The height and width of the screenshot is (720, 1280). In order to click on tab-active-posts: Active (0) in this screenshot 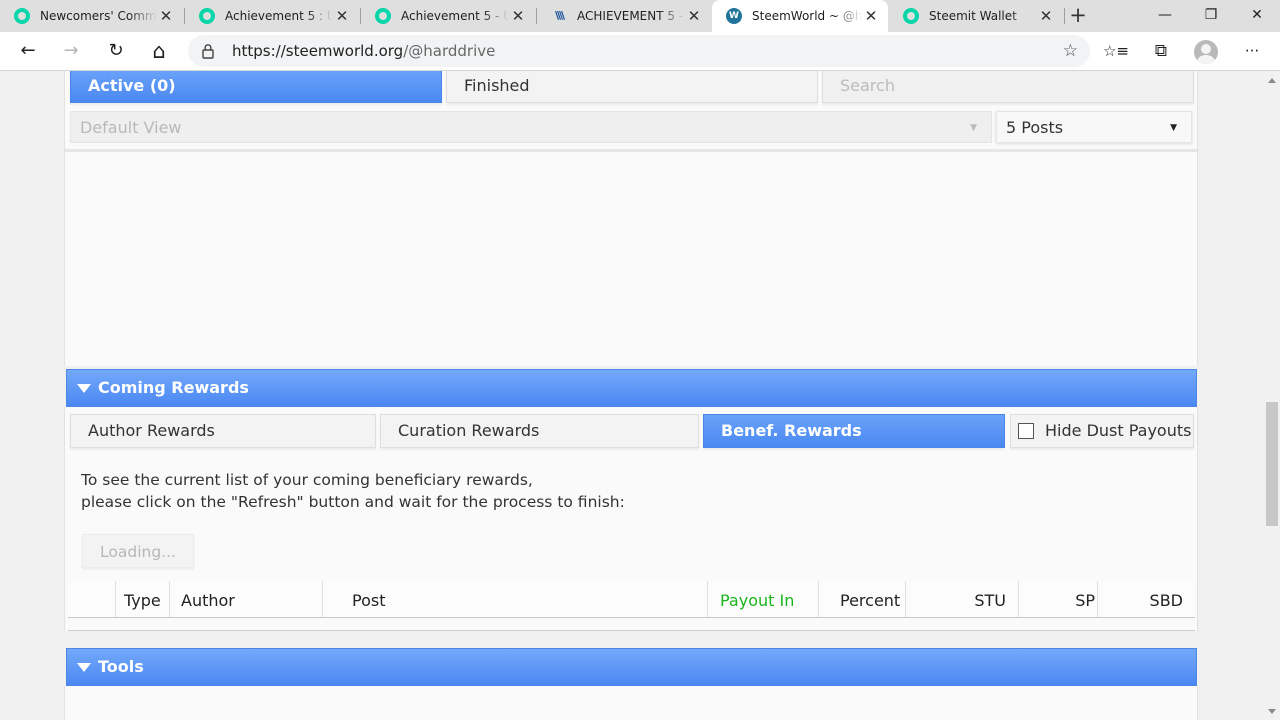, I will do `click(256, 87)`.